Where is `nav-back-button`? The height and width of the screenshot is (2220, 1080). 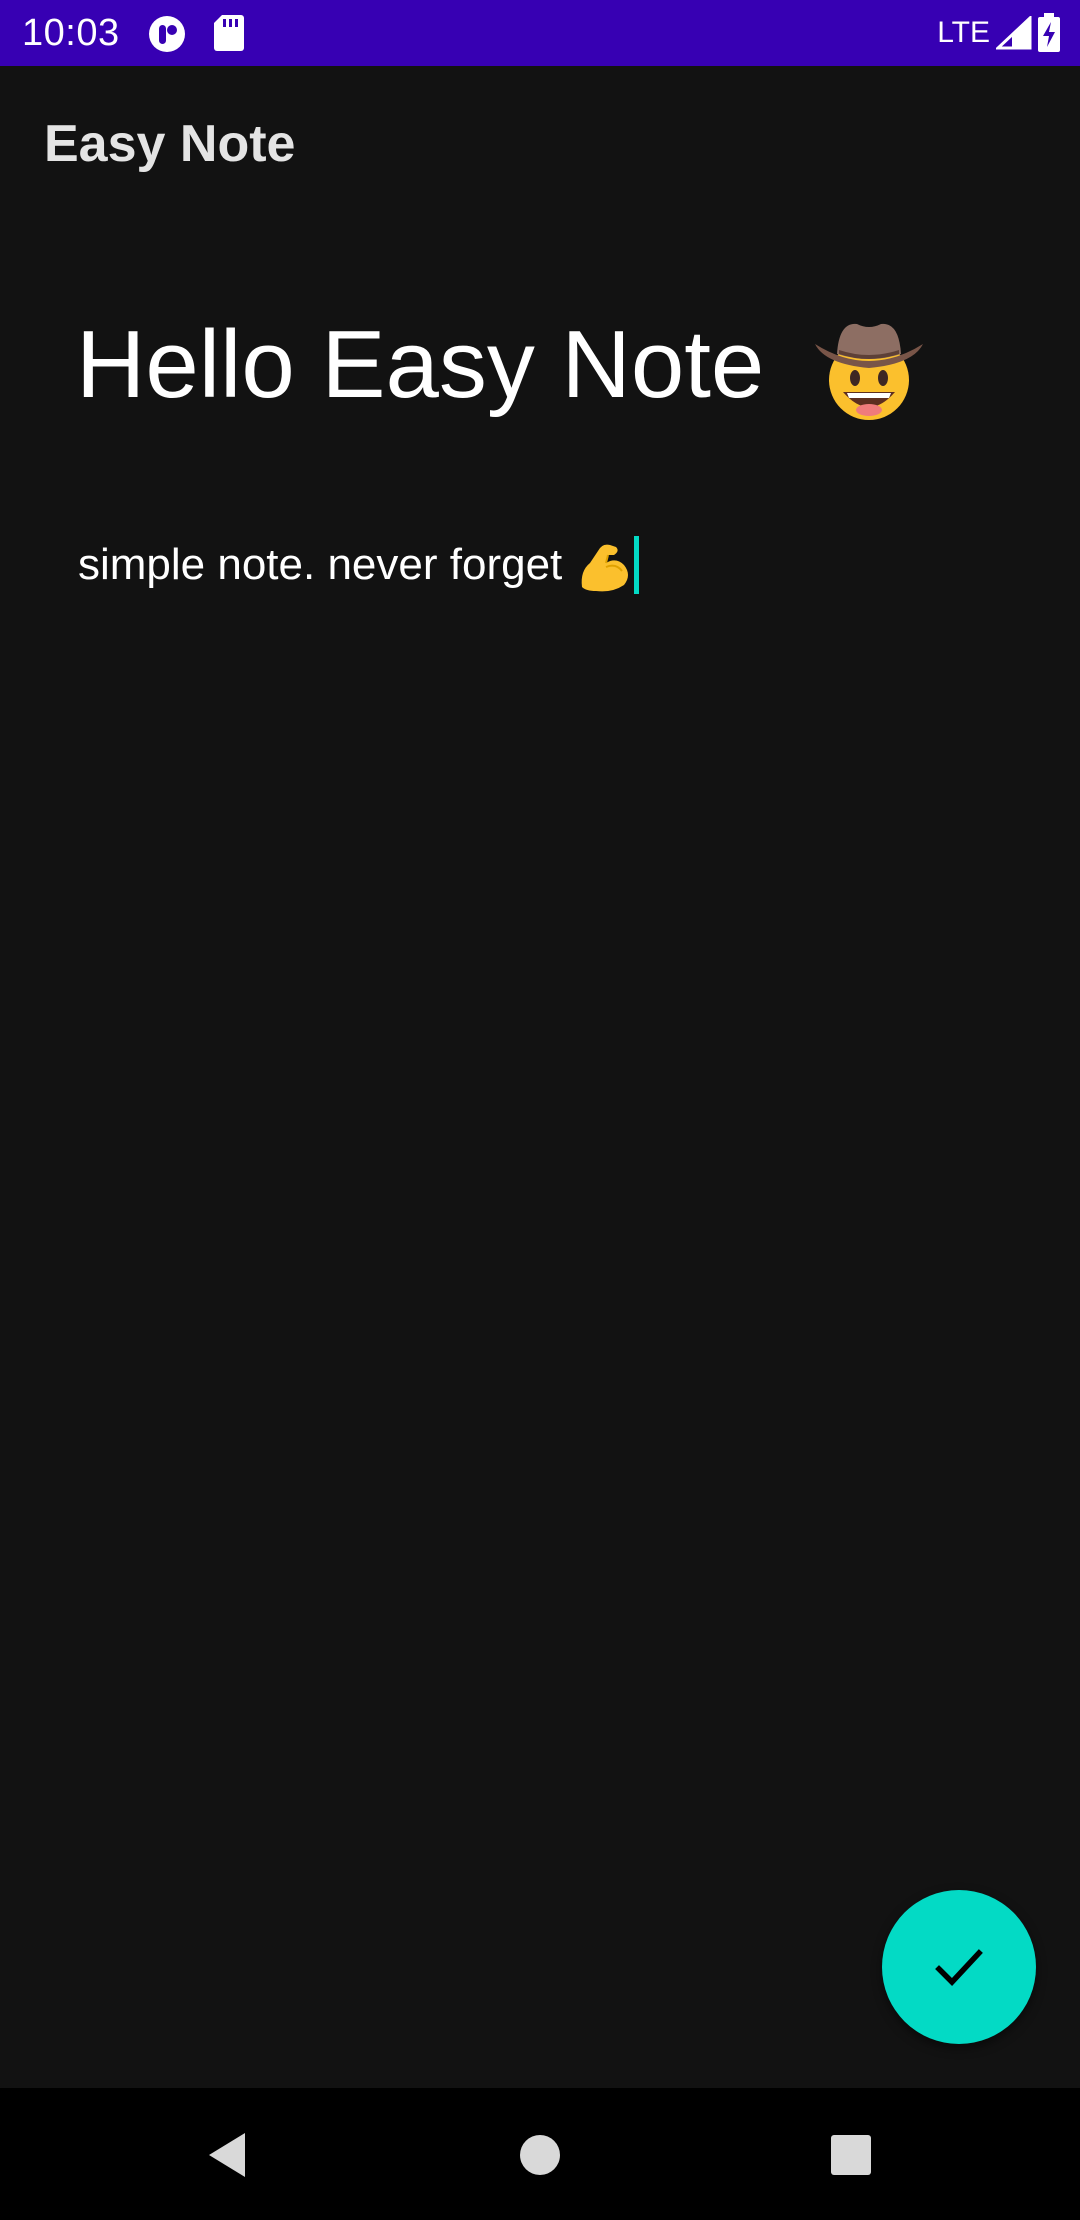
nav-back-button is located at coordinates (227, 2155).